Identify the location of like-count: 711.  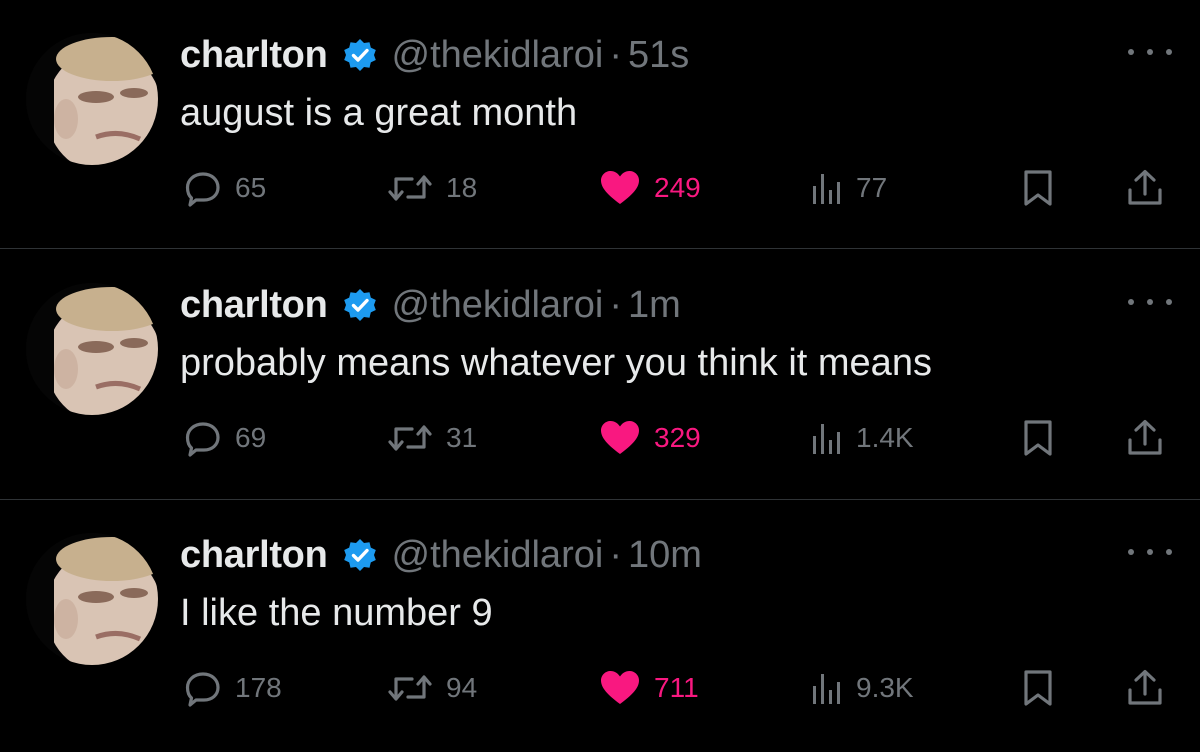
(676, 687).